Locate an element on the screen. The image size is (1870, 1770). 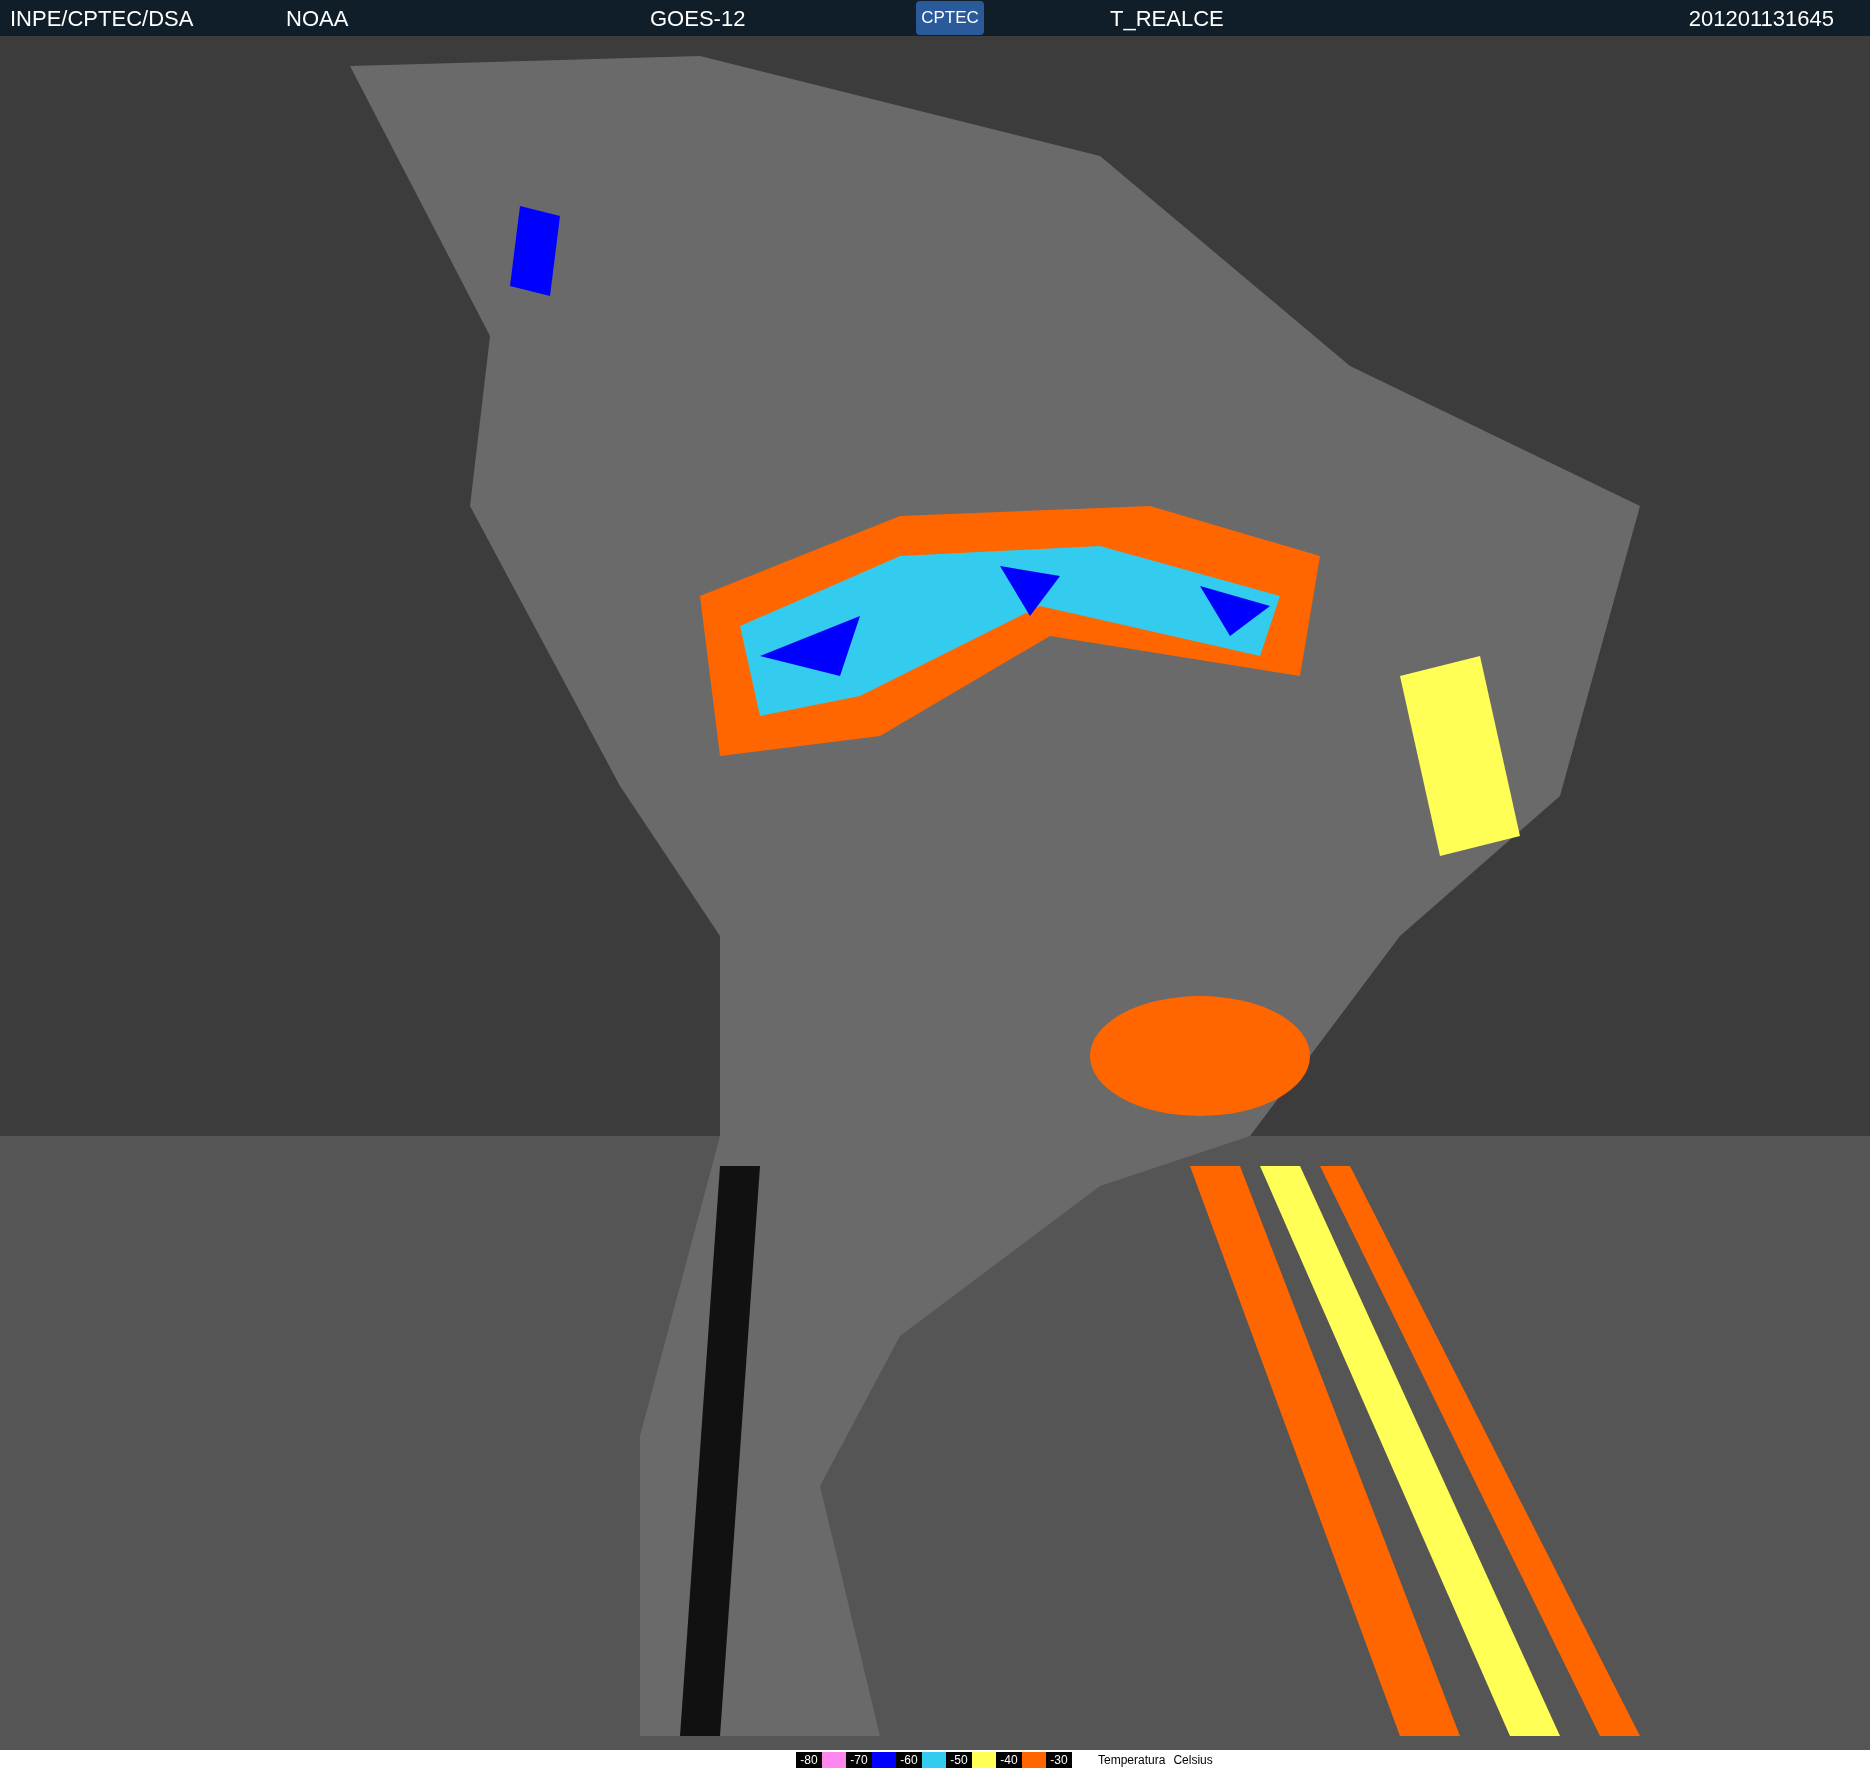
legend-label: -30 is located at coordinates (1059, 1760).